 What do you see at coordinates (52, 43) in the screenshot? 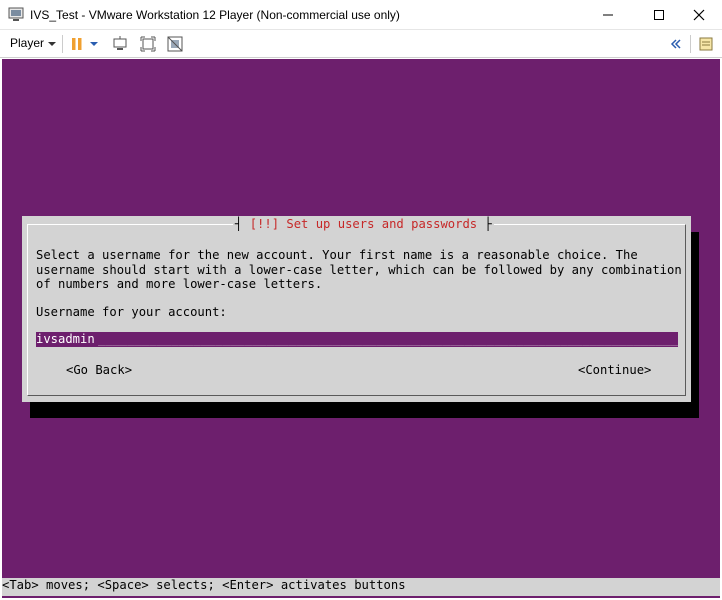
I see `chevron-down-icon` at bounding box center [52, 43].